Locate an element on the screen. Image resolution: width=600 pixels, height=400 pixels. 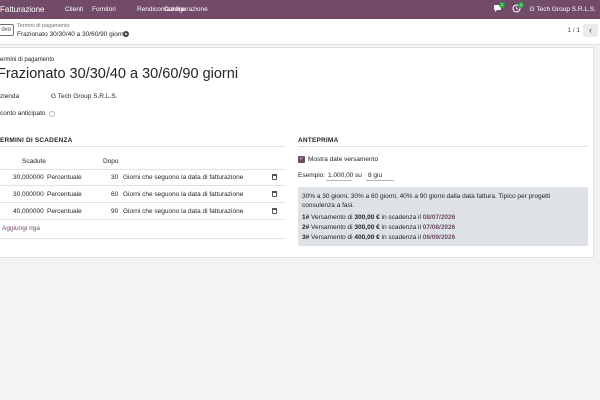
example-date-value: 8 giu is located at coordinates (375, 175).